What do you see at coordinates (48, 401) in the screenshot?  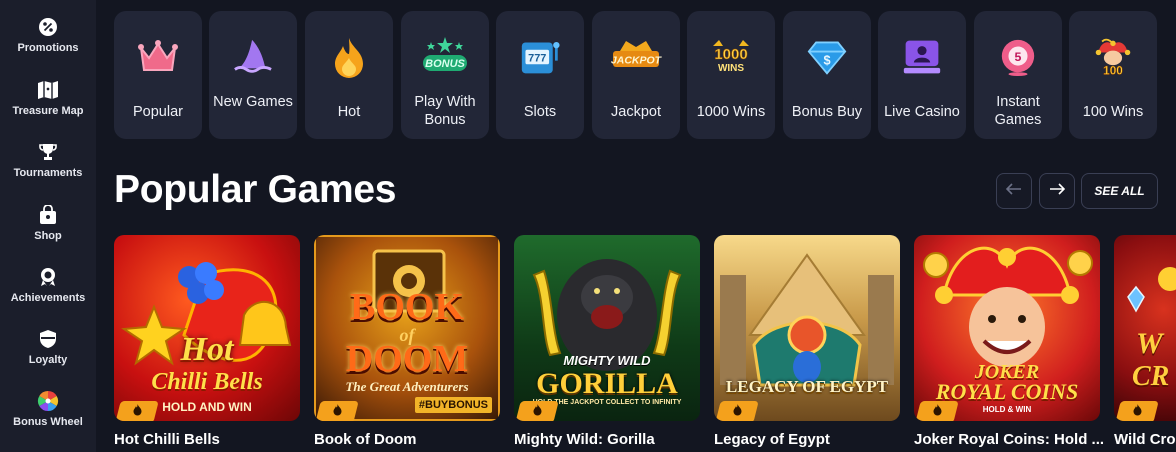 I see `wheel-icon` at bounding box center [48, 401].